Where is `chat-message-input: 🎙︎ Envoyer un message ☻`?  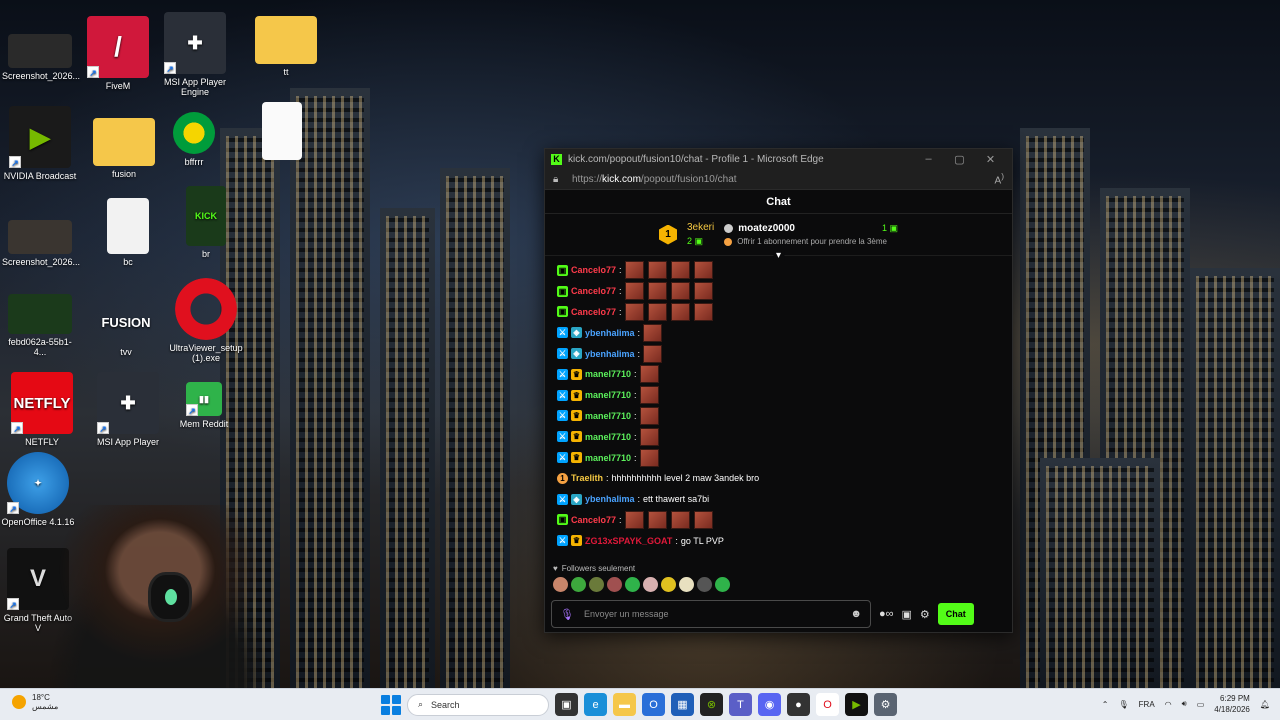
chat-message-input: 🎙︎ Envoyer un message ☻ is located at coordinates (711, 614).